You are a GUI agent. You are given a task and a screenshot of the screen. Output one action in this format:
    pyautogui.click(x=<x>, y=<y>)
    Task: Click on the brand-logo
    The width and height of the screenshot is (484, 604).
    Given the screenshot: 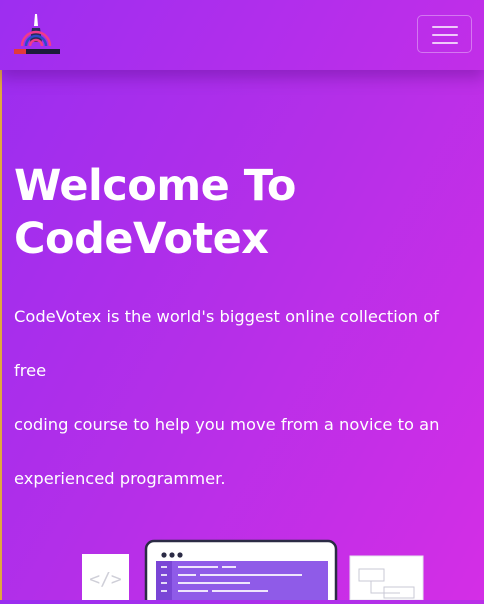 What is the action you would take?
    pyautogui.click(x=37, y=34)
    